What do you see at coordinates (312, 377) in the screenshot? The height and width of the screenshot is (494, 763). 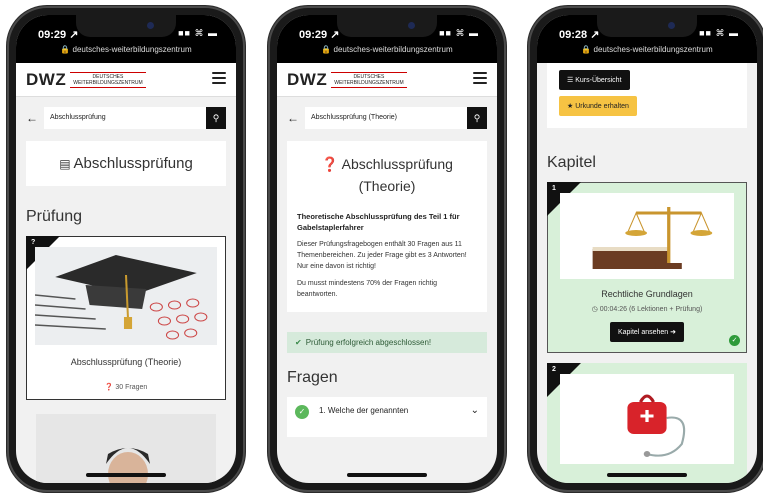 I see `section-title: Fragen` at bounding box center [312, 377].